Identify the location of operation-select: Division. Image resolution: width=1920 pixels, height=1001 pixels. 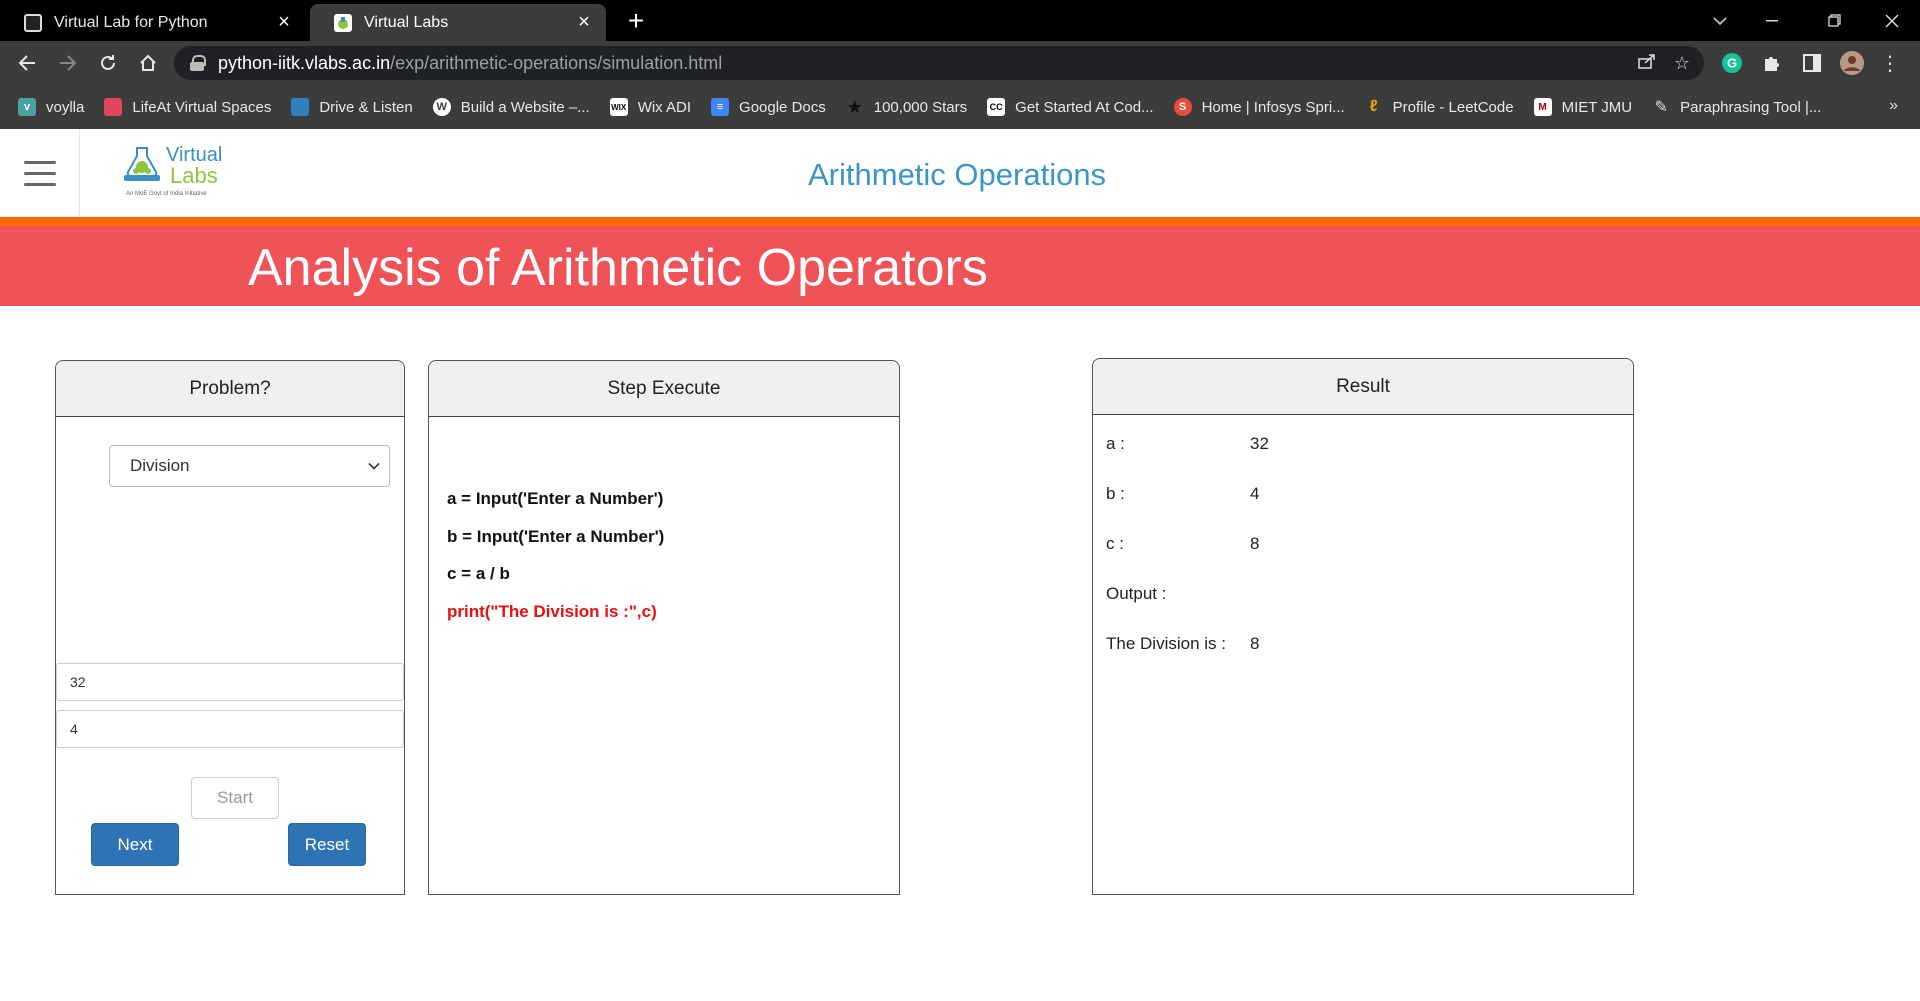
(249, 466).